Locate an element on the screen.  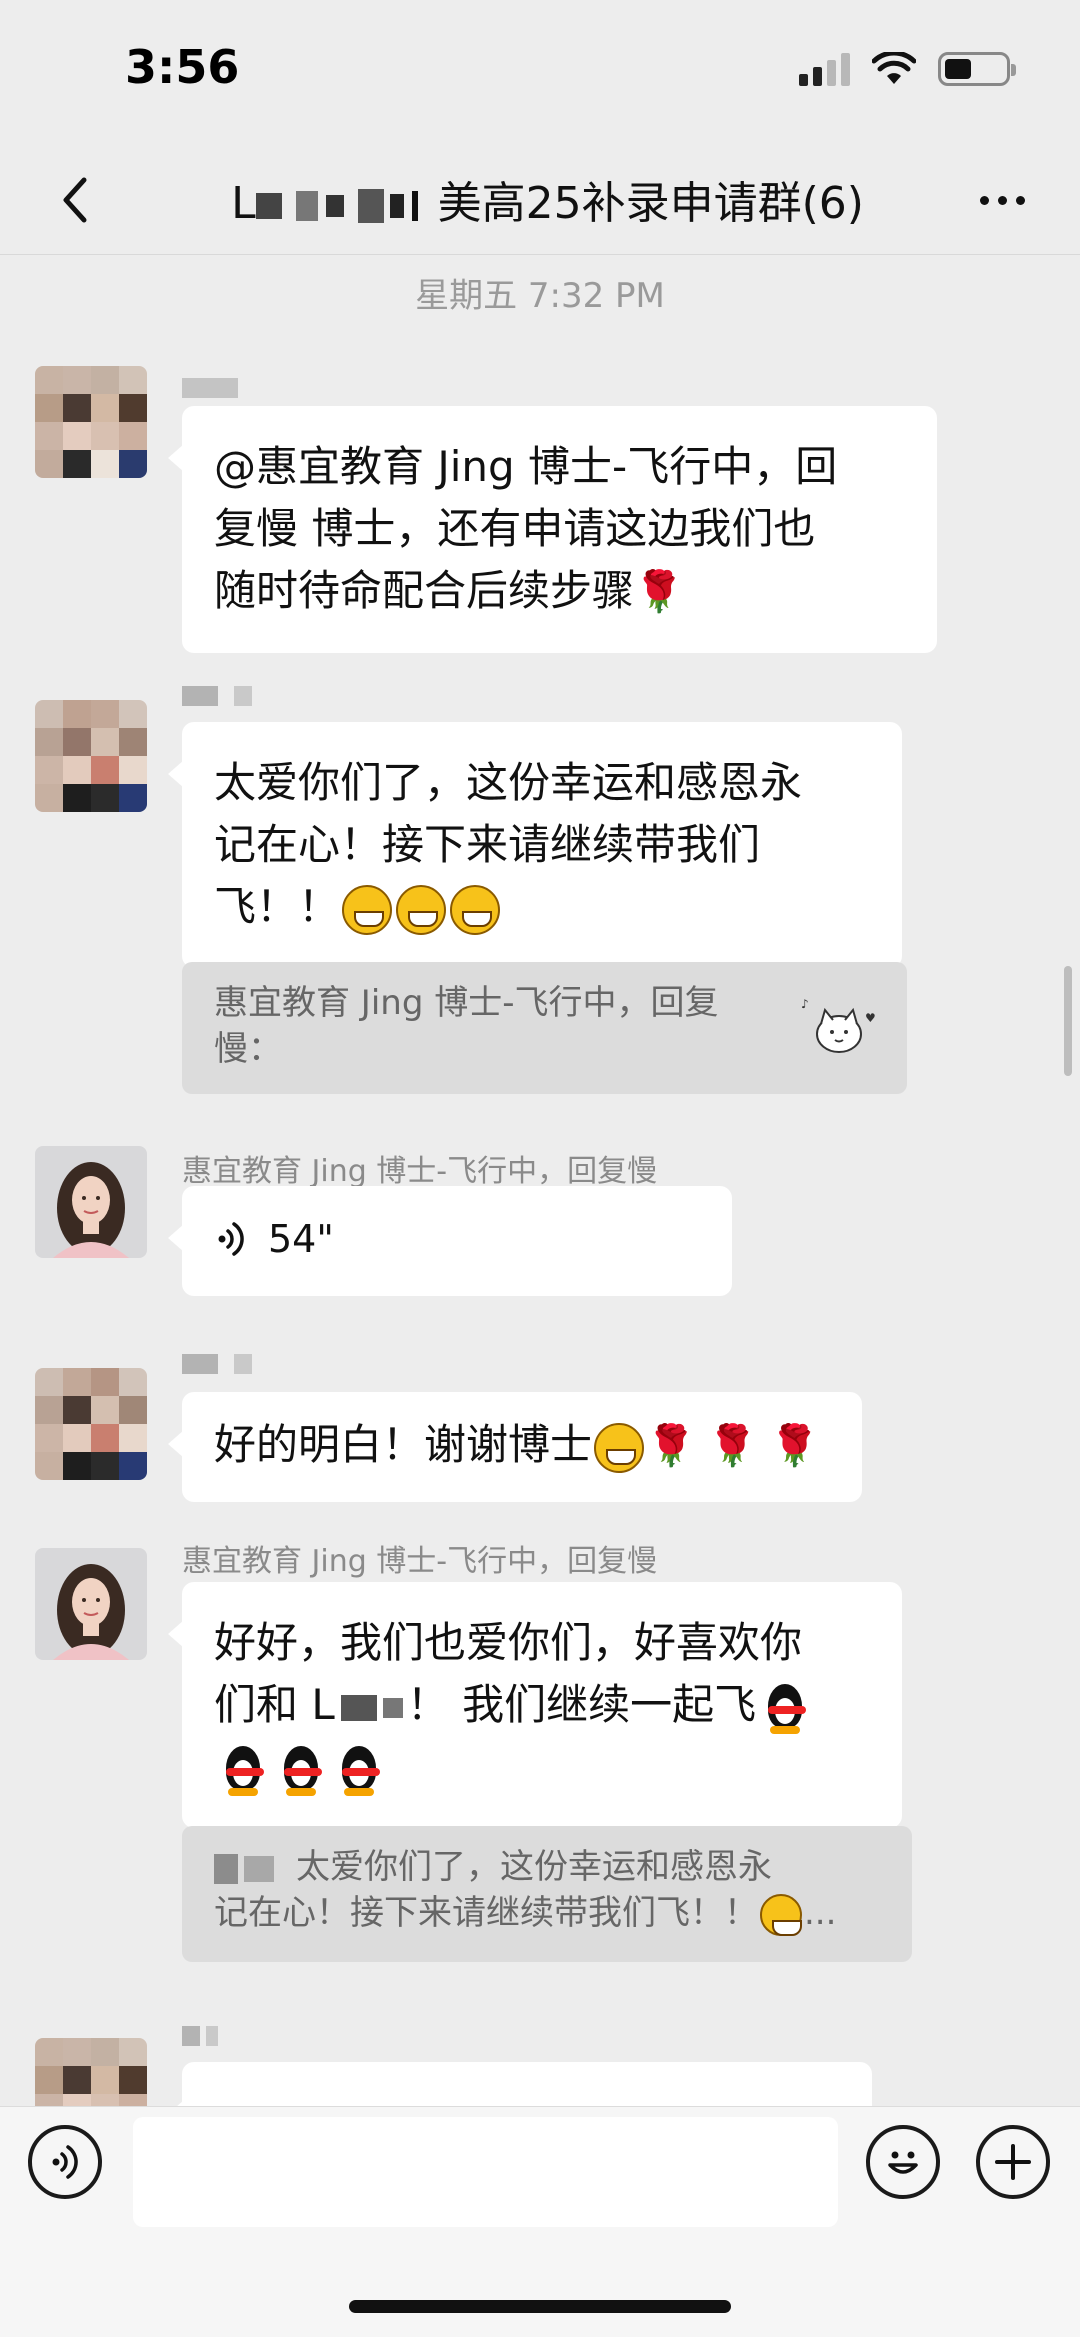
message-text: 太爱你们了，这份幸运和感恩永 is located at coordinates (508, 782).